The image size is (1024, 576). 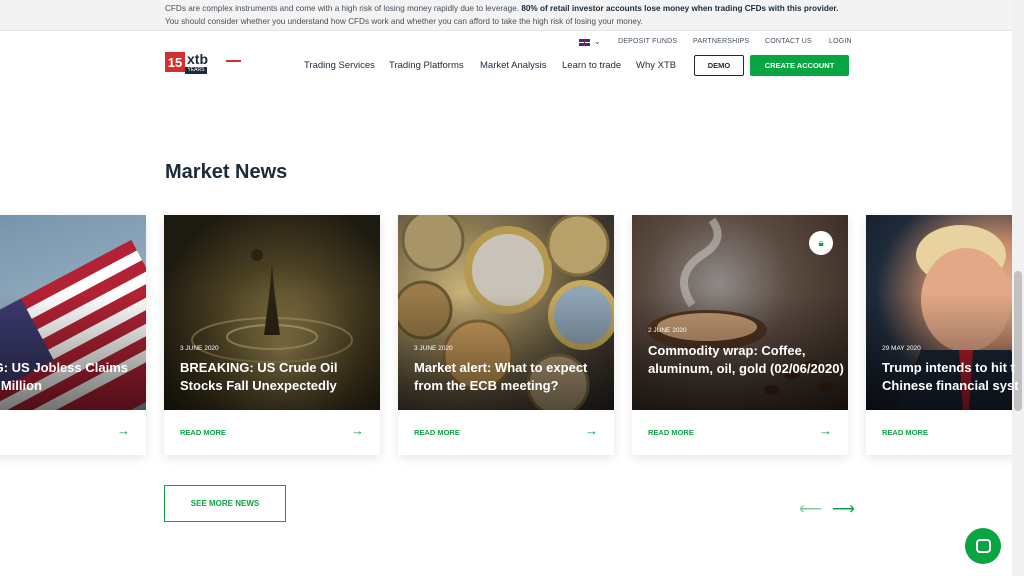 What do you see at coordinates (843, 509) in the screenshot?
I see `carousel-next-arrow-icon: ⟶` at bounding box center [843, 509].